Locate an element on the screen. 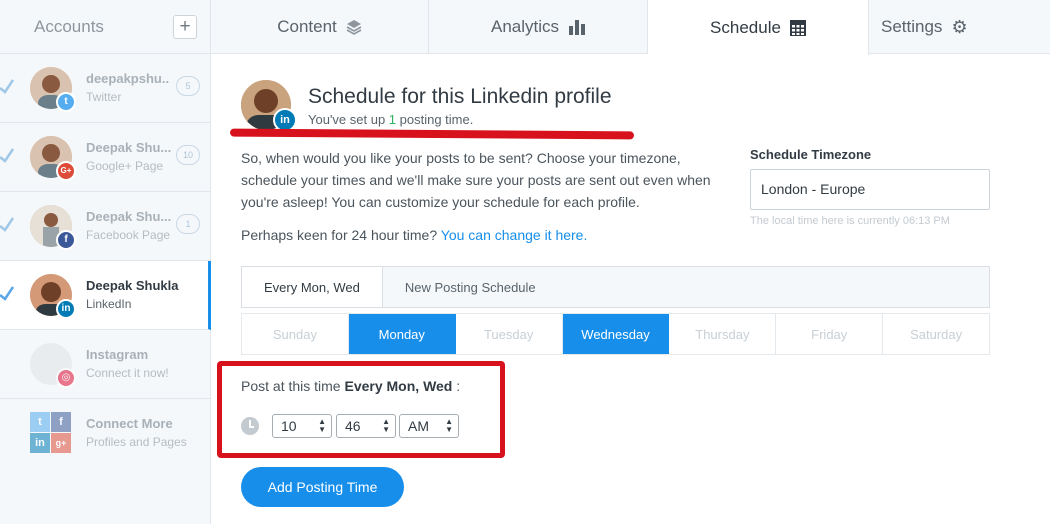  social-networks-icon: t f in g+ is located at coordinates (51, 433).